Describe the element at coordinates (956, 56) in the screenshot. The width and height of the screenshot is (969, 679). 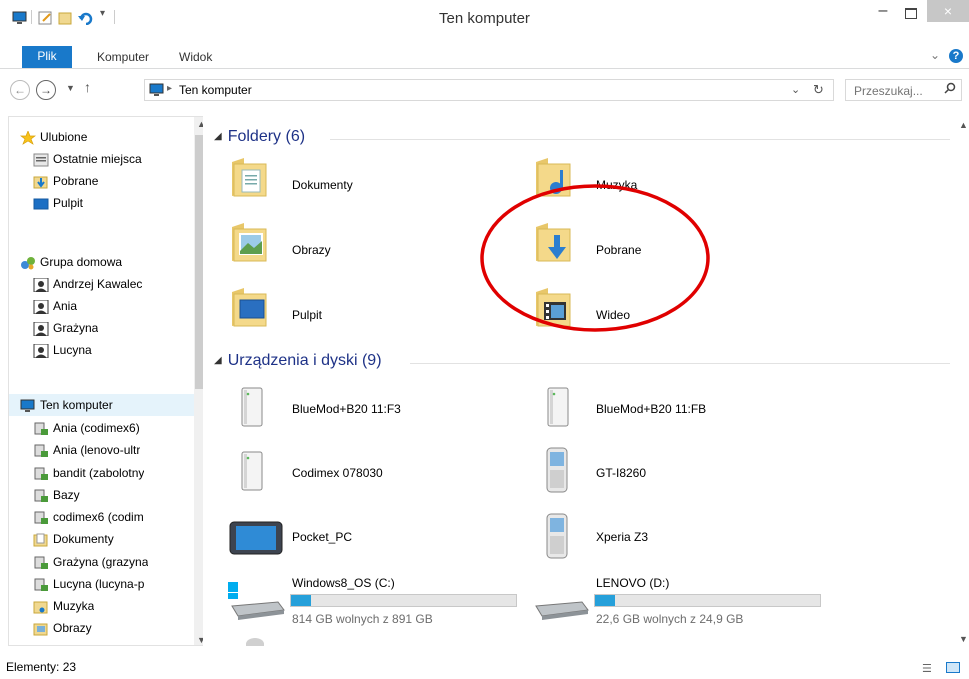
I see `help-icon: ?` at that location.